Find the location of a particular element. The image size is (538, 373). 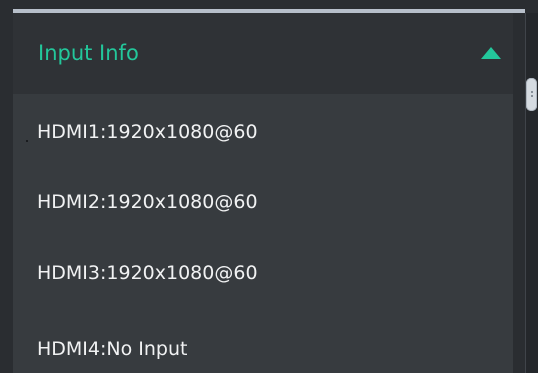

triangle-up-icon is located at coordinates (491, 53).